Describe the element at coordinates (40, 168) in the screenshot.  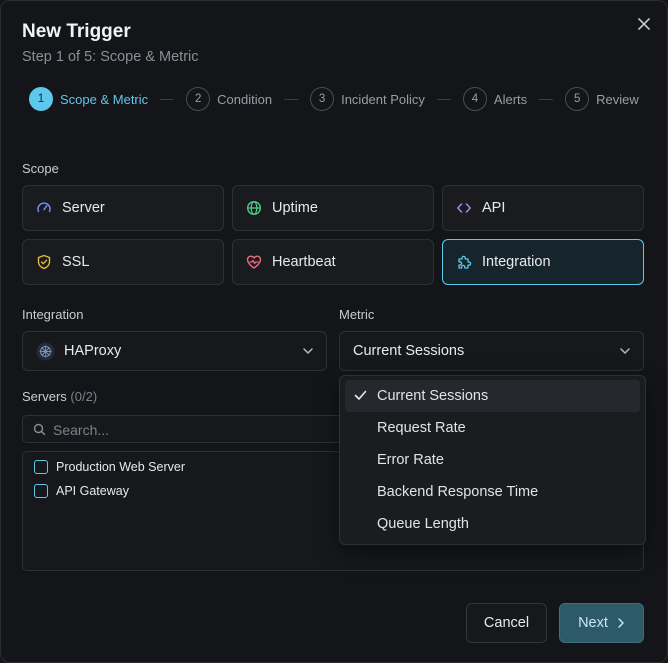
I see `scope-label: Scope` at that location.